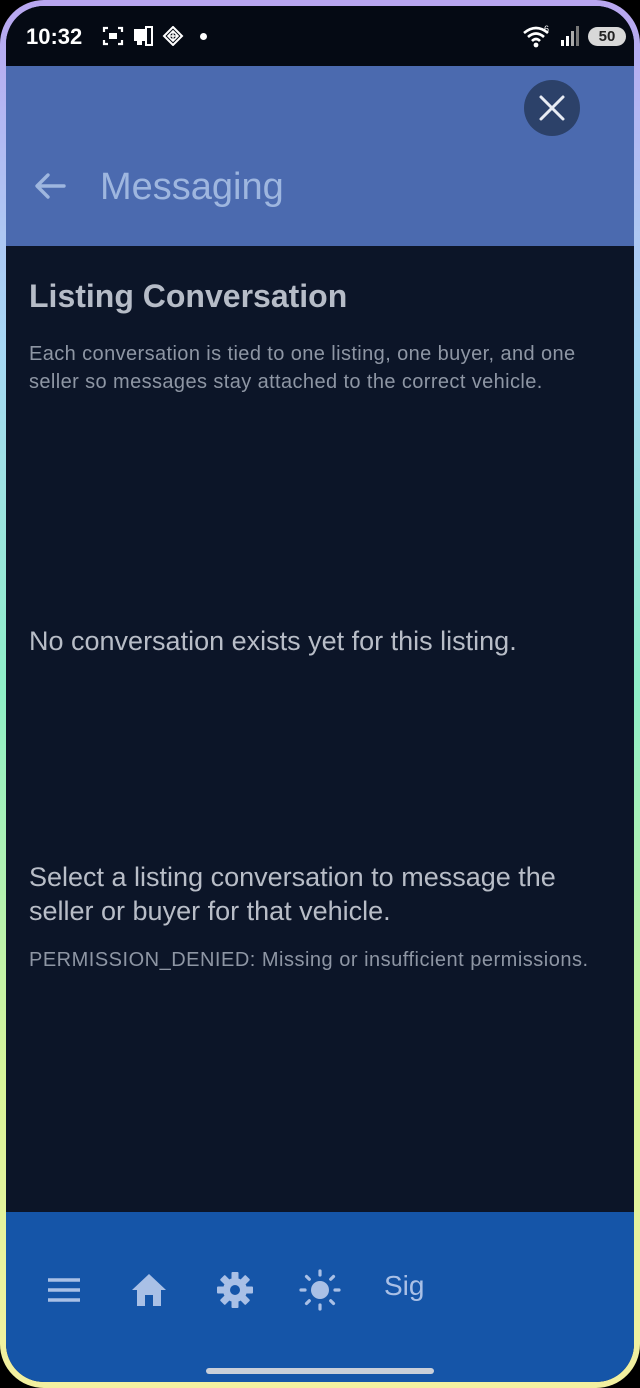 The height and width of the screenshot is (1388, 640). What do you see at coordinates (607, 36) in the screenshot?
I see `battery-indicator: 50` at bounding box center [607, 36].